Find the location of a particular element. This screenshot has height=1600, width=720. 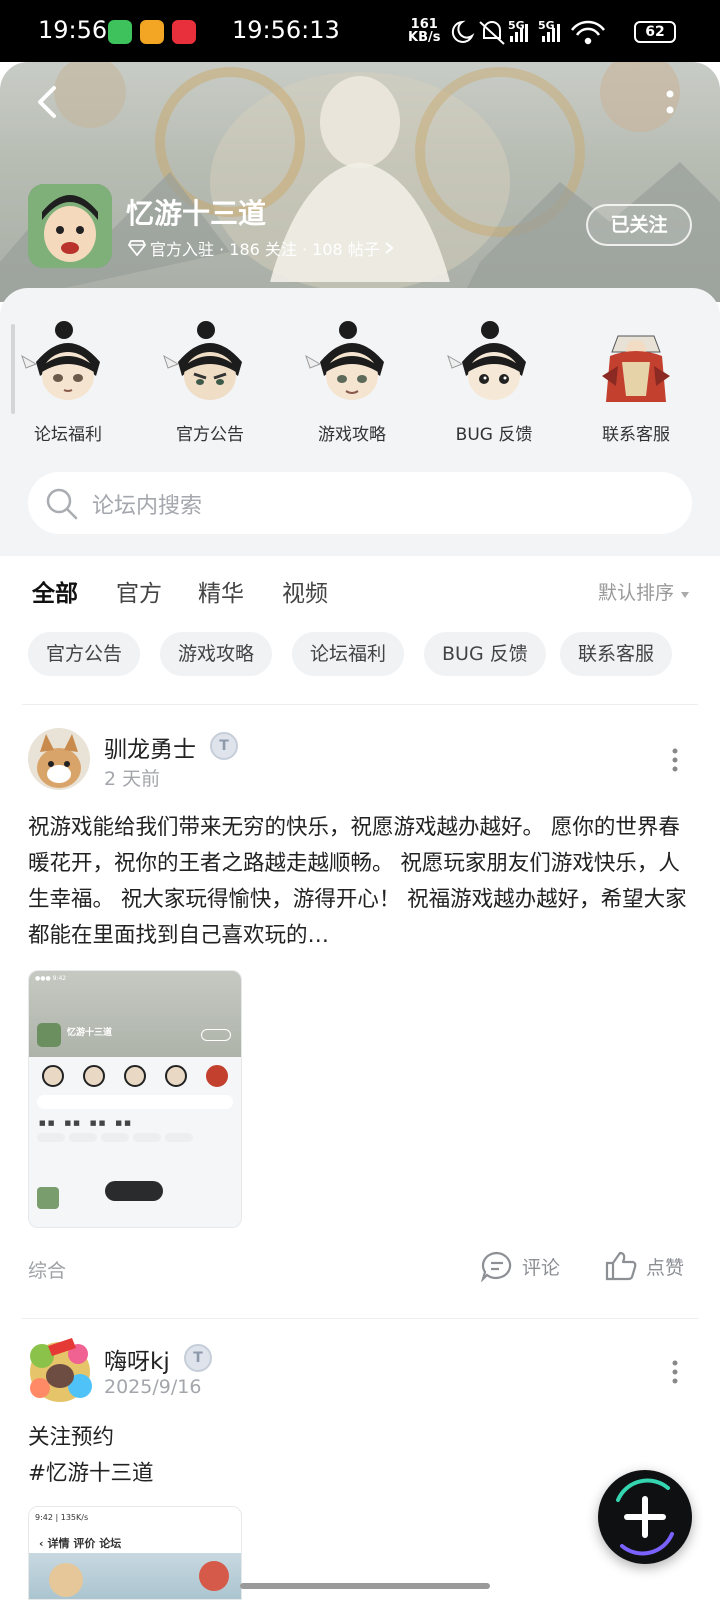

status-clock: 19:56:13 is located at coordinates (286, 30).